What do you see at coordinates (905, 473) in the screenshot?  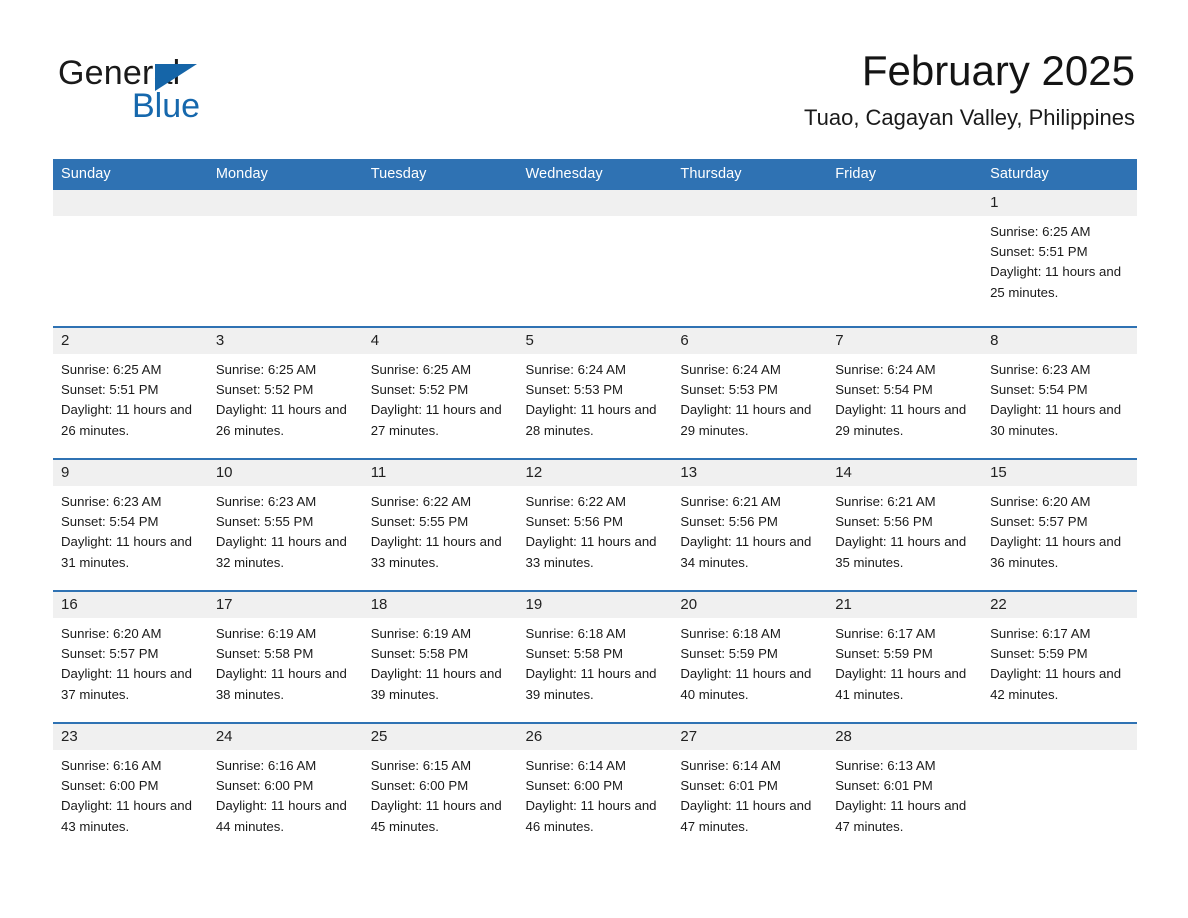 I see `day-number: 14` at bounding box center [905, 473].